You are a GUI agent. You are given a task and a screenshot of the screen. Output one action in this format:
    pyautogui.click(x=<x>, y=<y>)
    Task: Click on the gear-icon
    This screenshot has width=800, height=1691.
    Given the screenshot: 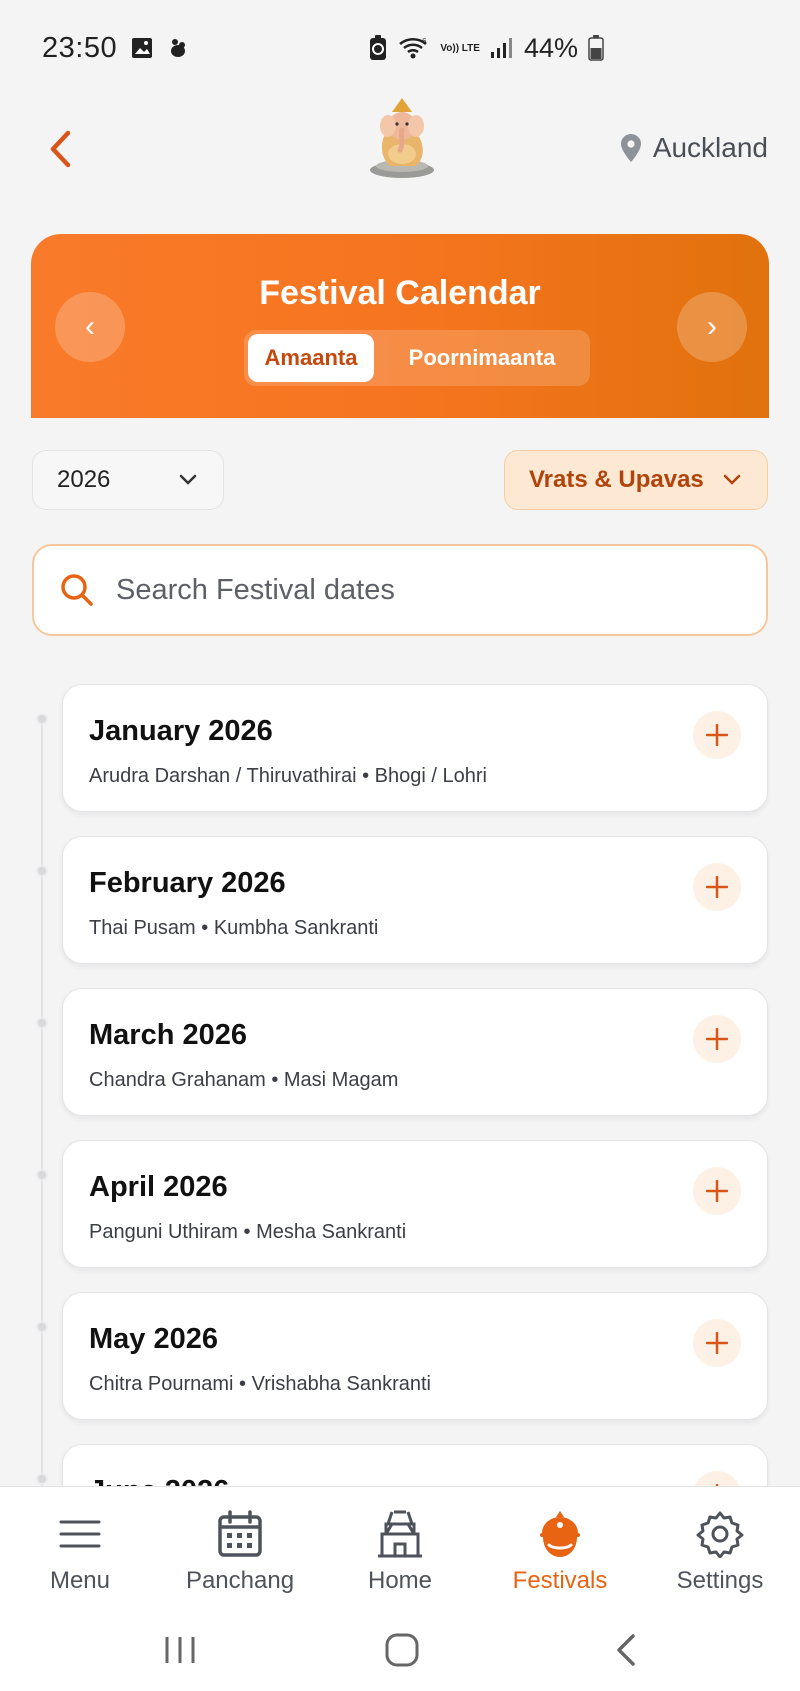 What is the action you would take?
    pyautogui.click(x=720, y=1534)
    